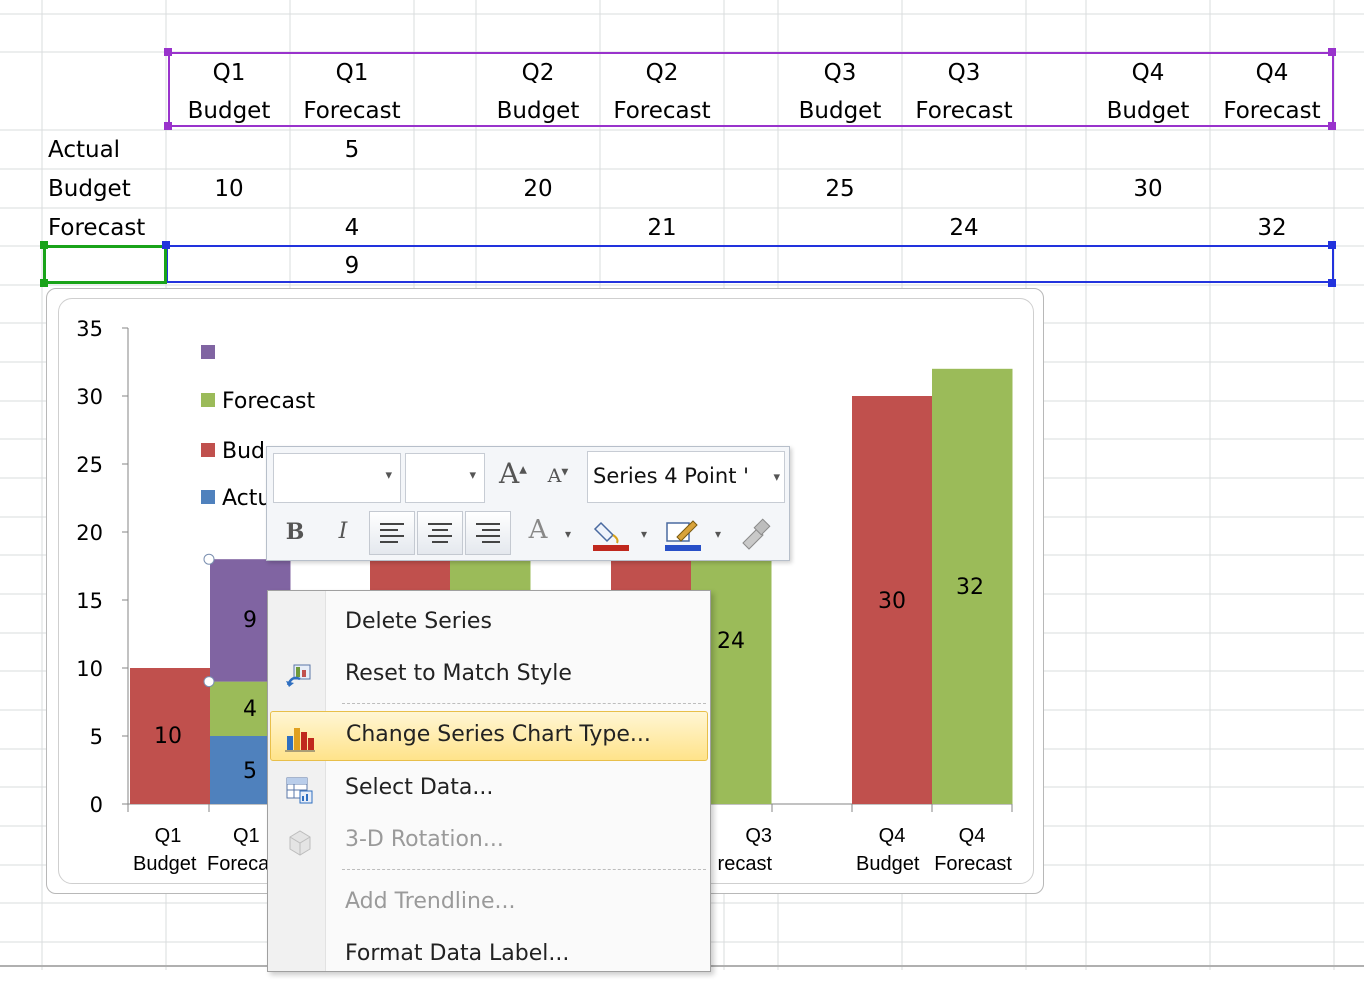 The height and width of the screenshot is (981, 1364). I want to click on menu-item-label: Delete Series, so click(418, 621).